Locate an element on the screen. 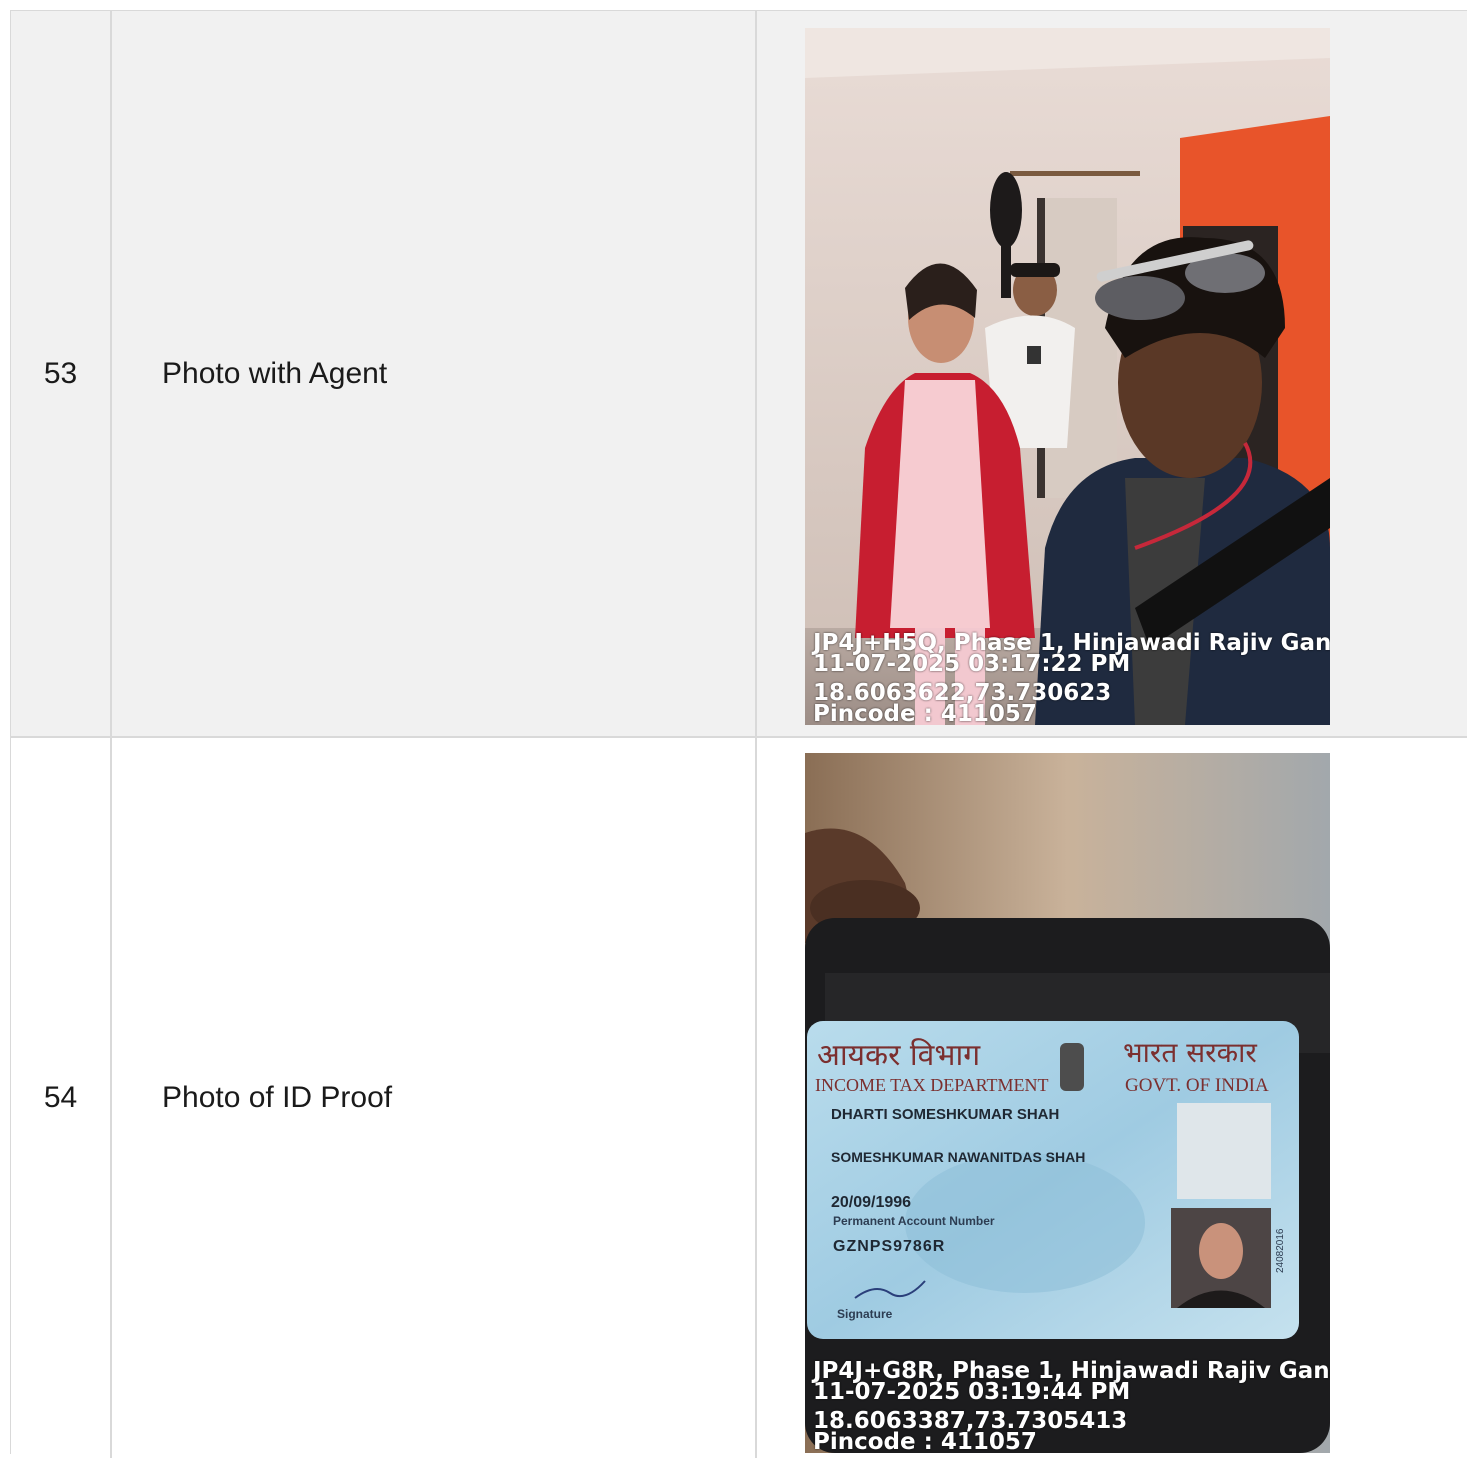 Image resolution: width=1467 pixels, height=1458 pixels. stamp-datetime: 11-07-2025 03:17:22 PM is located at coordinates (972, 664).